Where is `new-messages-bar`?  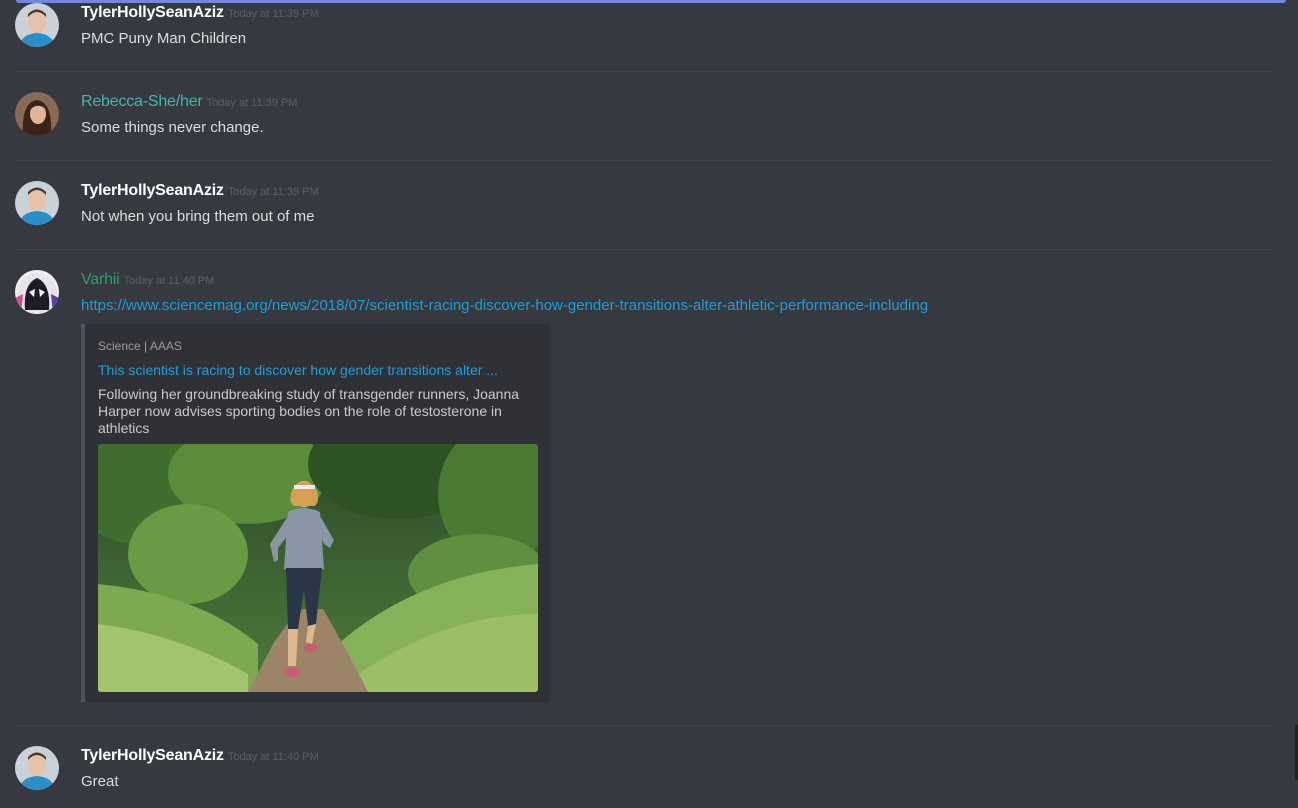
new-messages-bar is located at coordinates (651, 1).